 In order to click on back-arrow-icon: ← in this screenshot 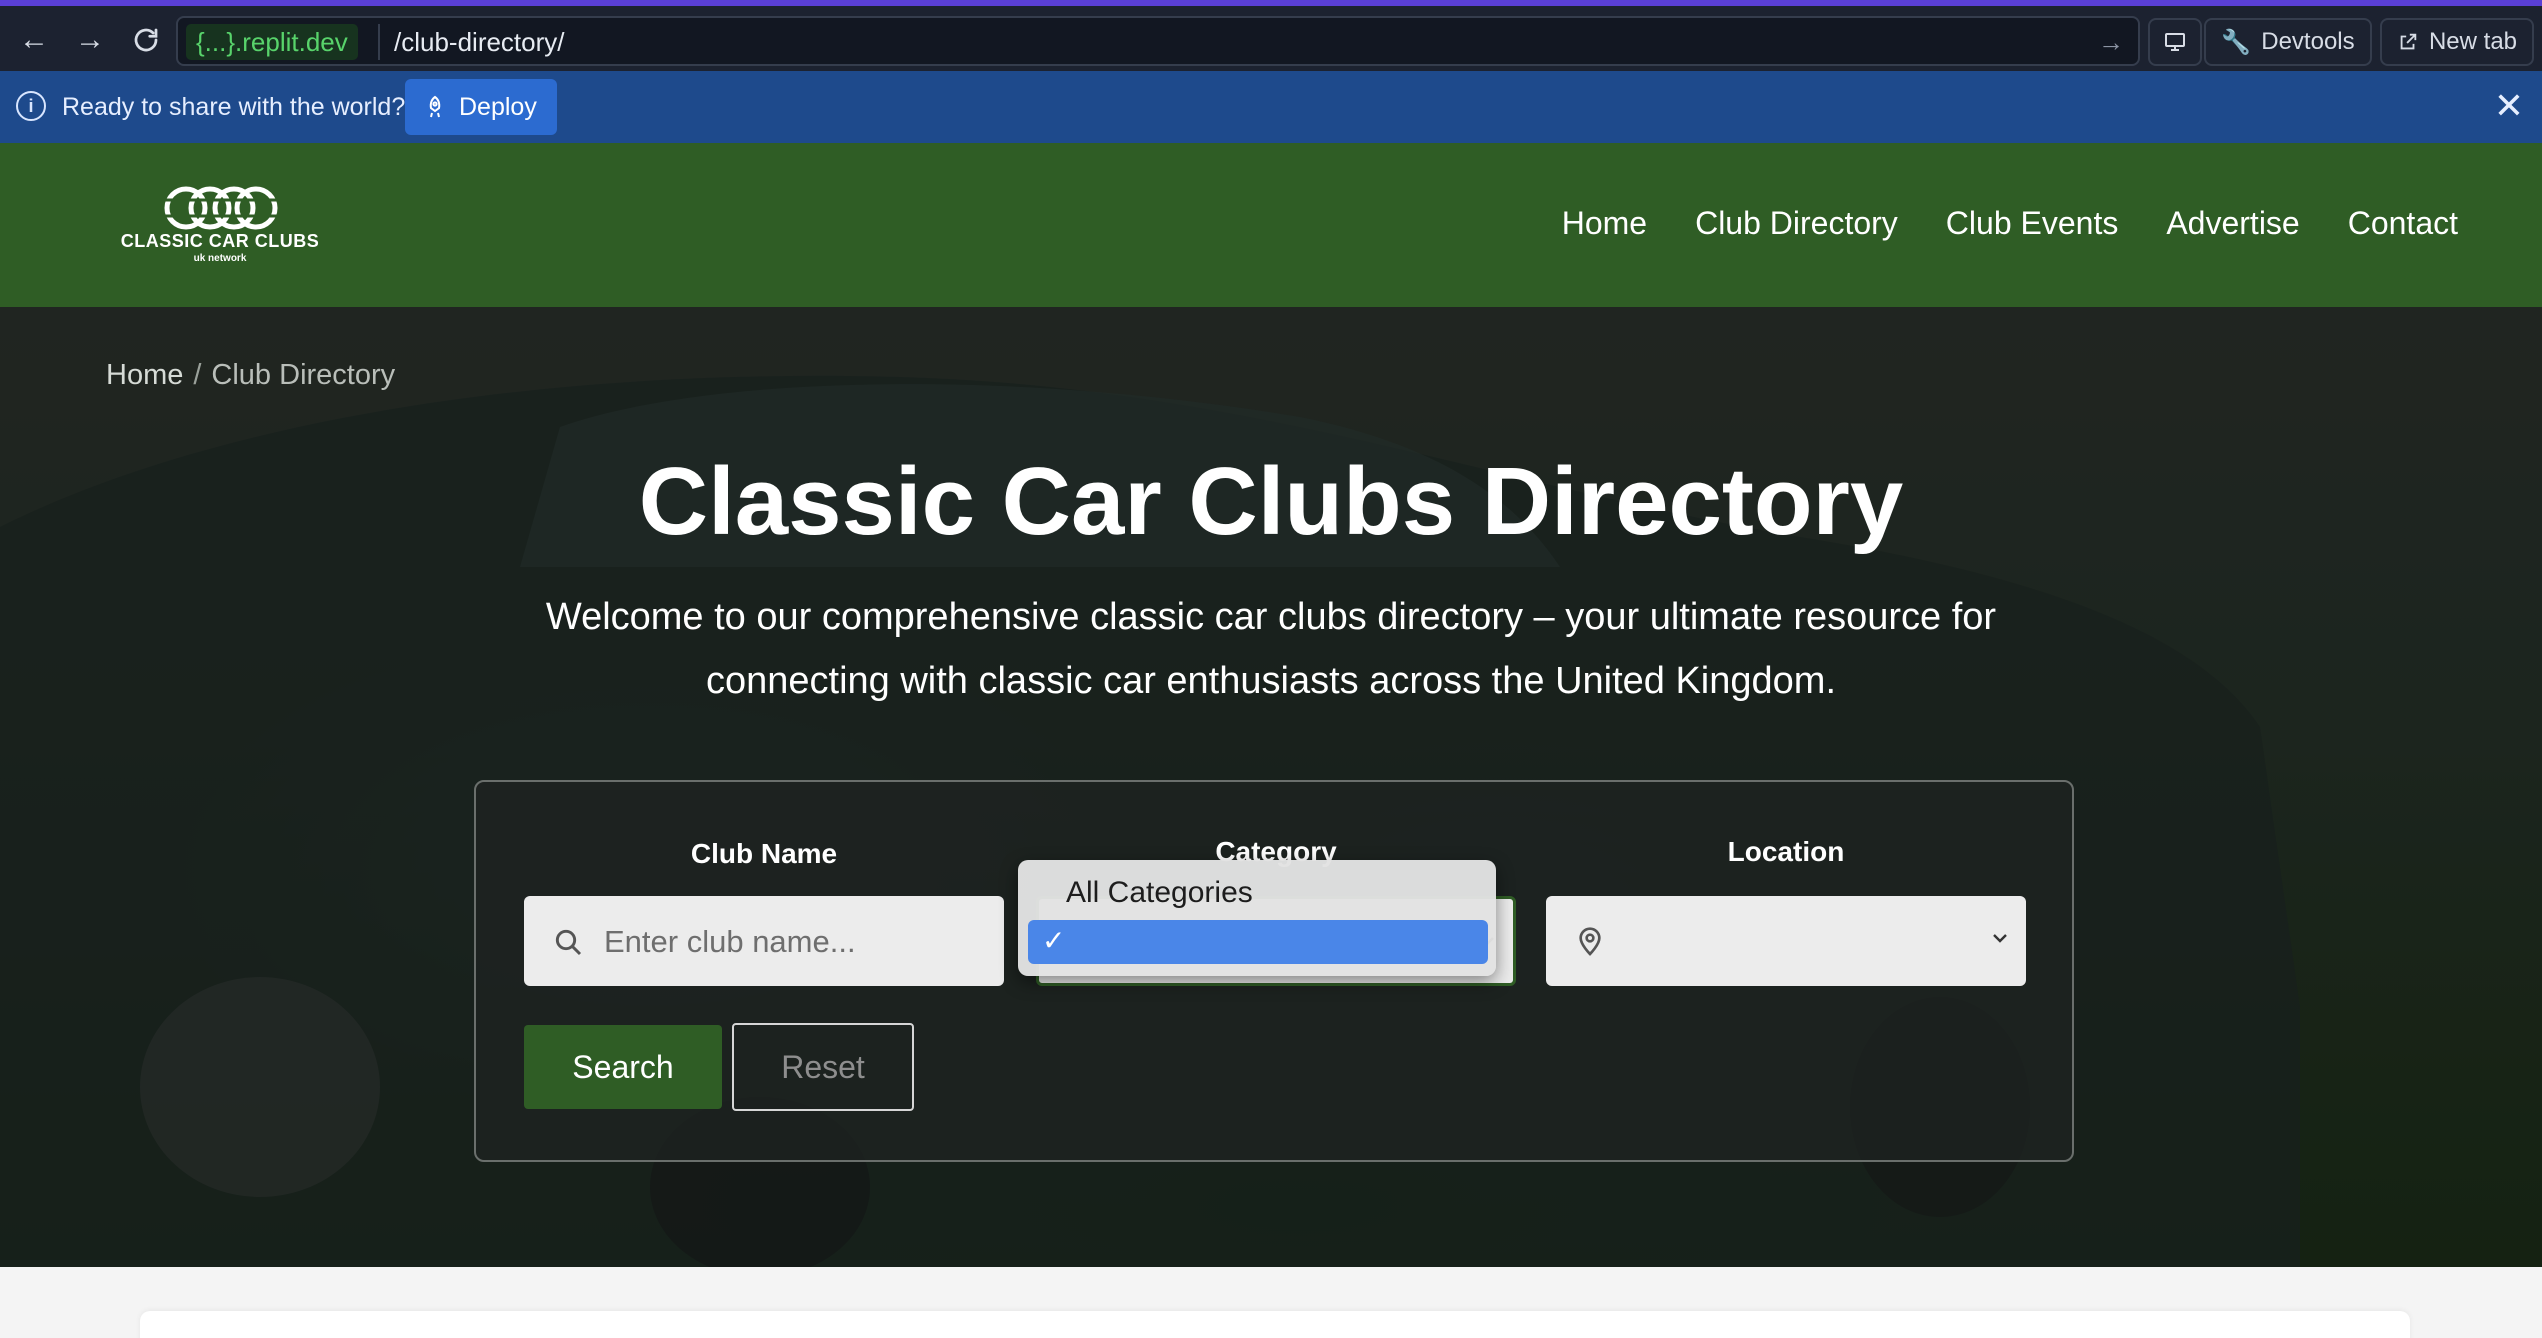, I will do `click(34, 40)`.